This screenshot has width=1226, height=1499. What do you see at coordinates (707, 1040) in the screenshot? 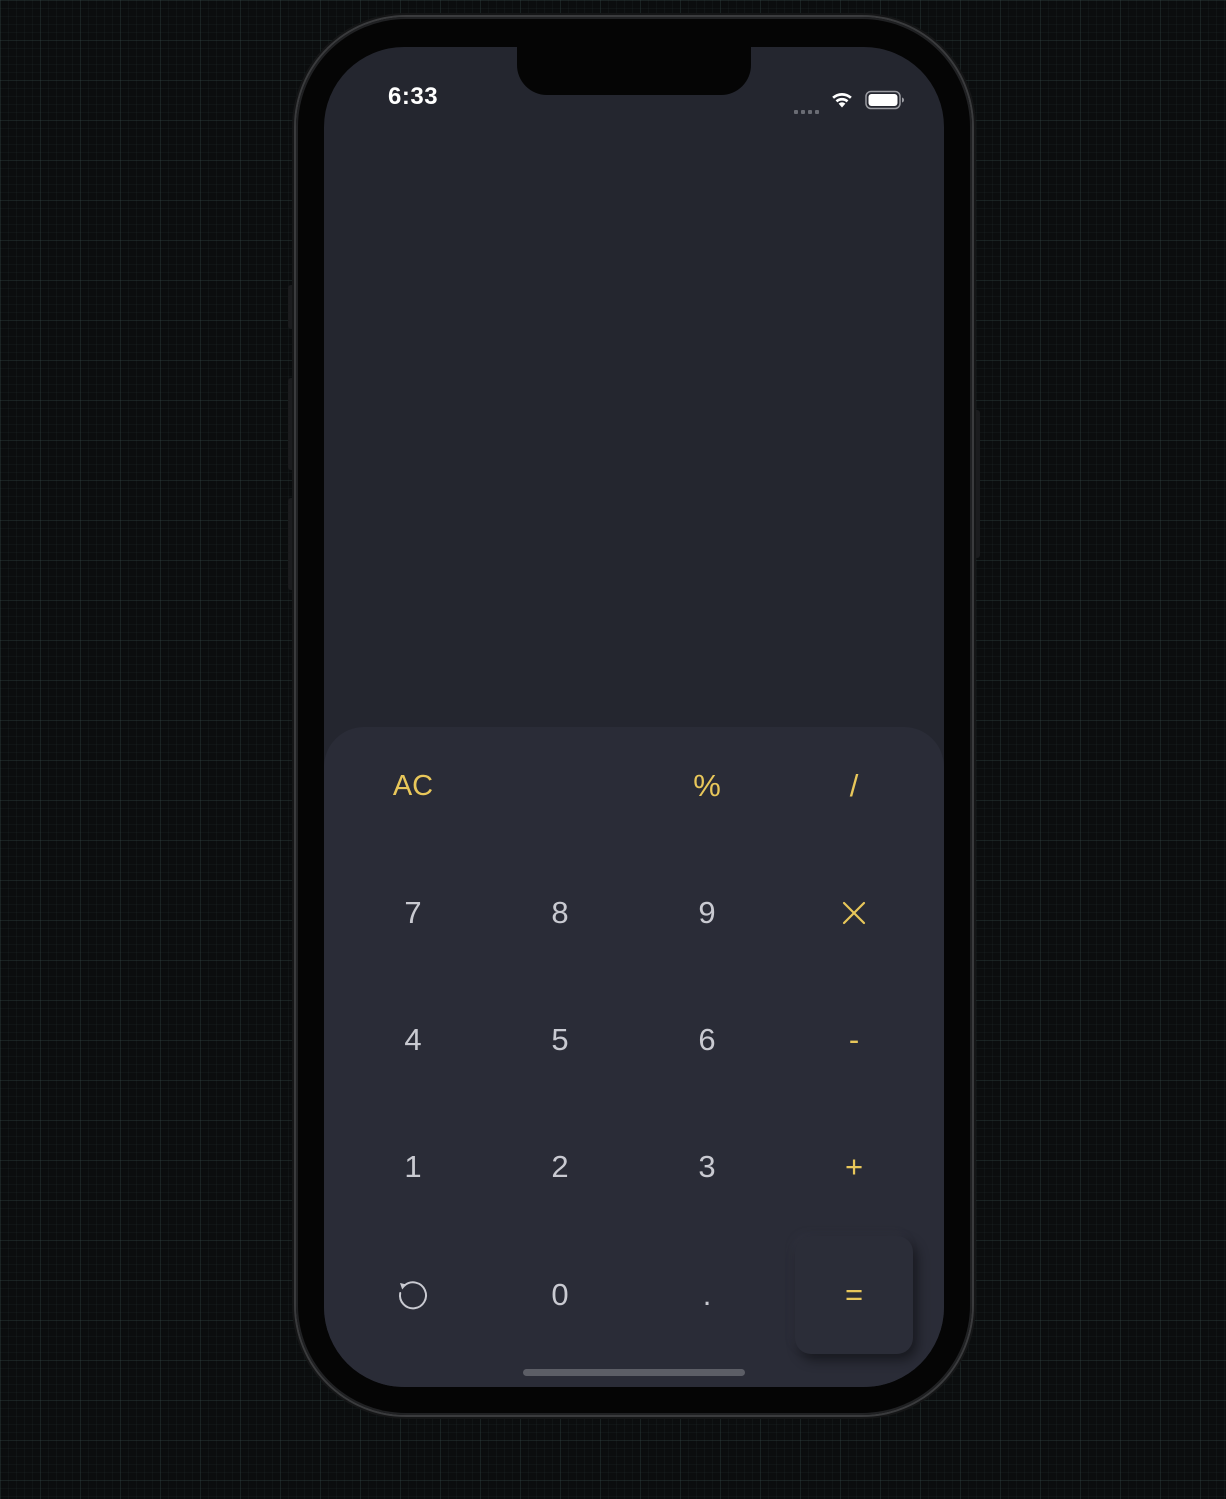
I see `digit-6-button: 6` at bounding box center [707, 1040].